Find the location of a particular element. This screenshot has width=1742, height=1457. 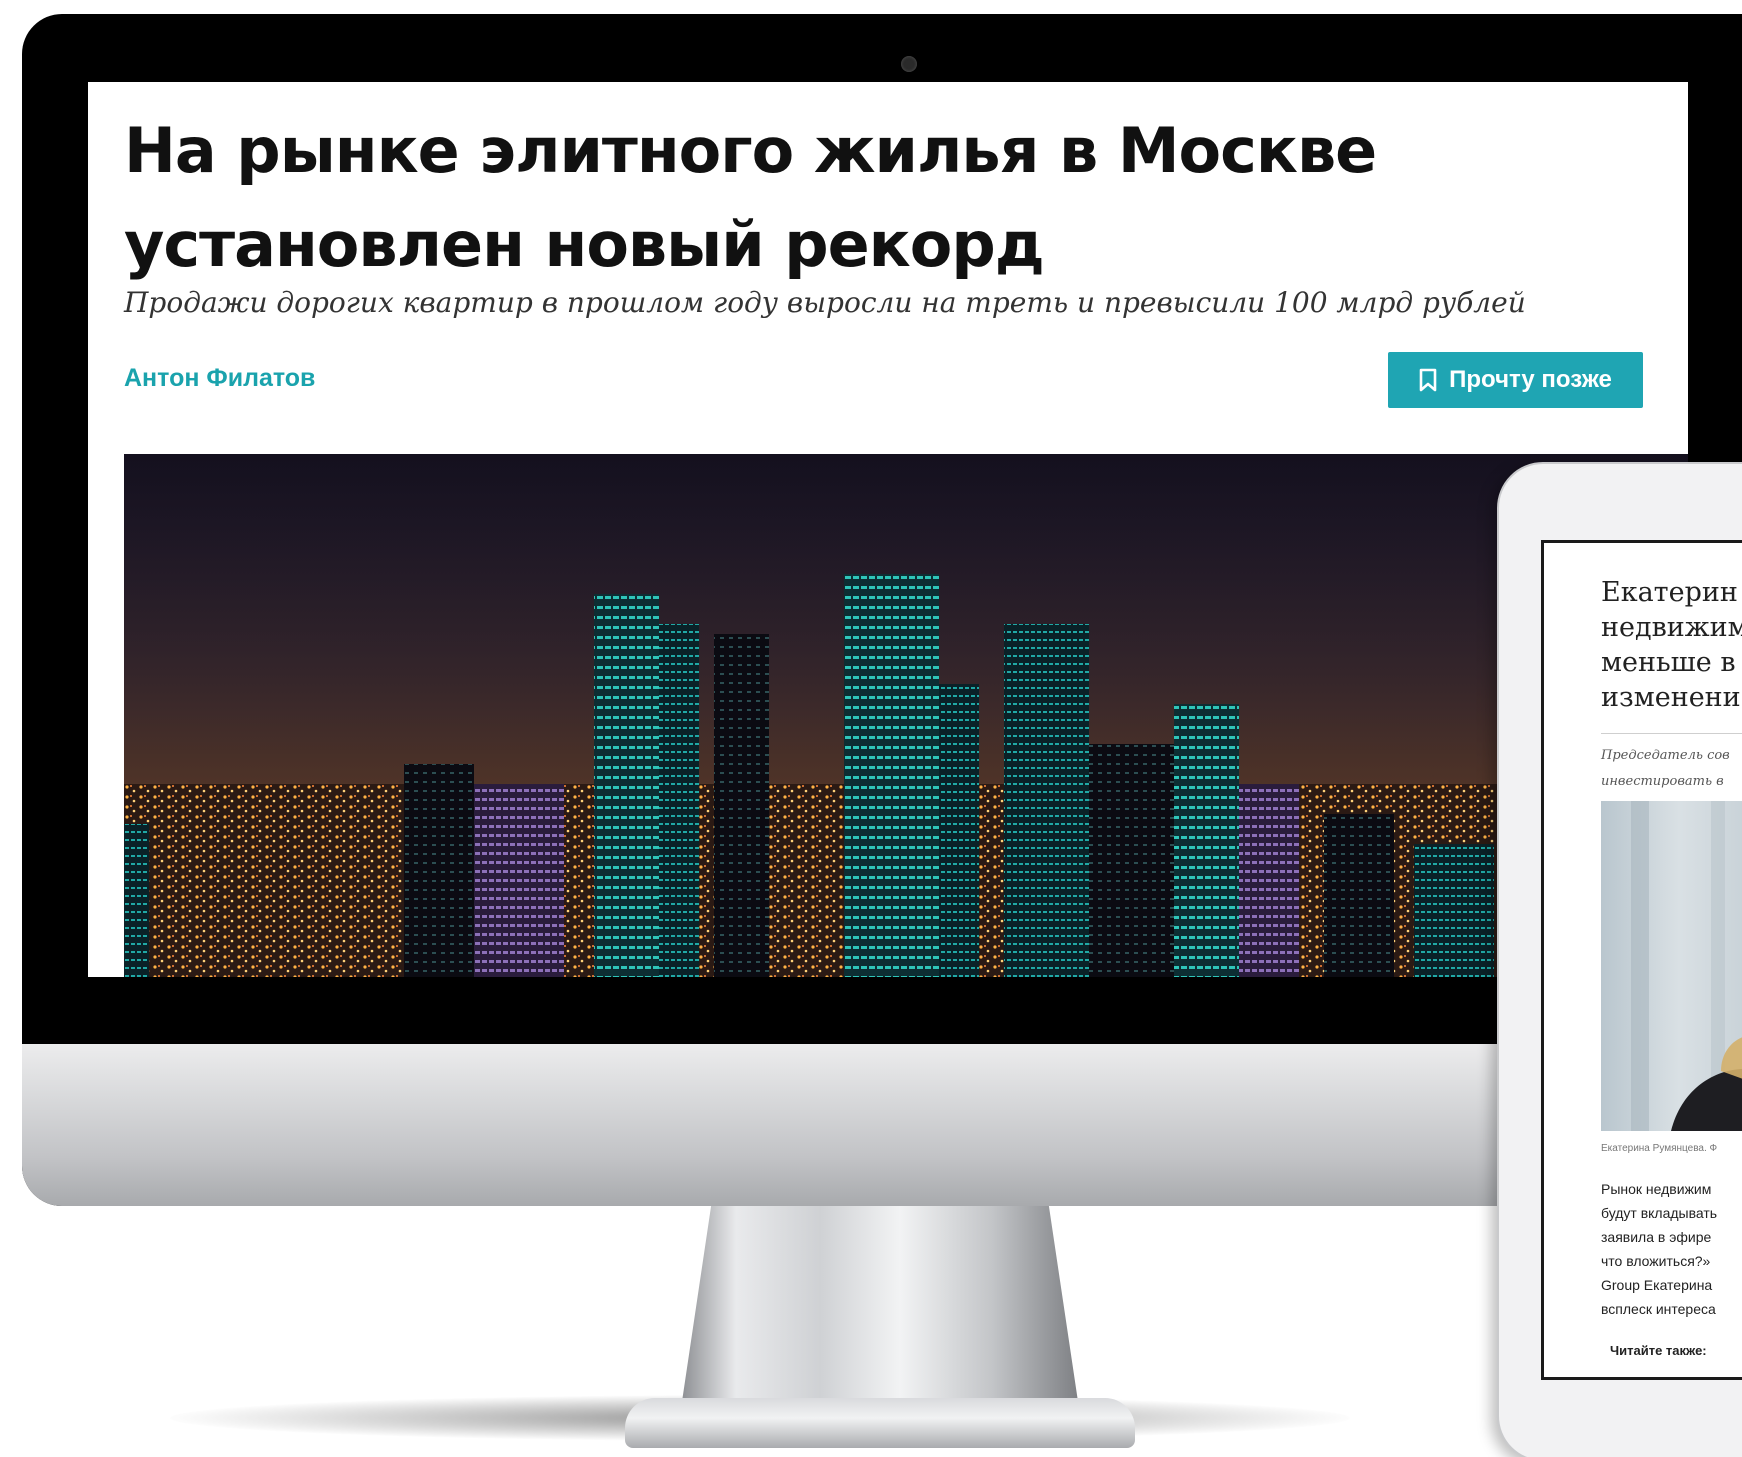

tablet-article-photo is located at coordinates (1671, 966).